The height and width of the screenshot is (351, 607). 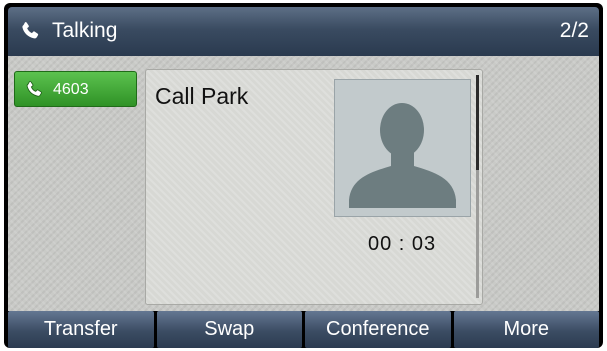 What do you see at coordinates (303, 329) in the screenshot?
I see `softkey-bar: Transfer Swap Conference More` at bounding box center [303, 329].